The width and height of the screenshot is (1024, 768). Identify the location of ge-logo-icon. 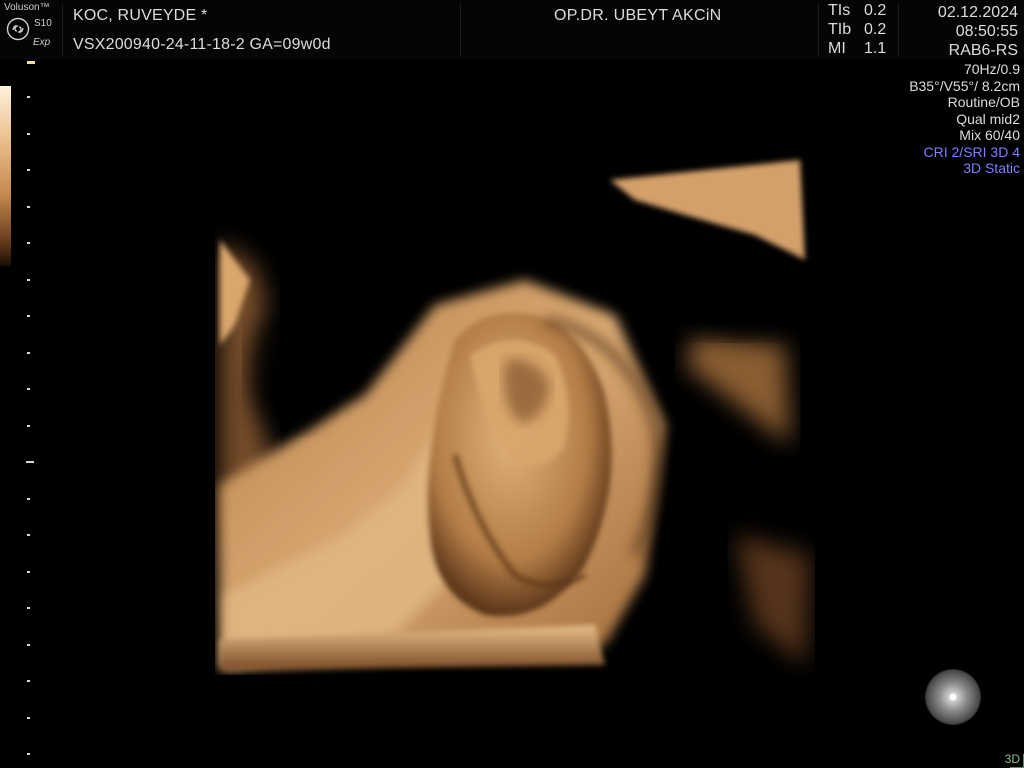
(18, 29).